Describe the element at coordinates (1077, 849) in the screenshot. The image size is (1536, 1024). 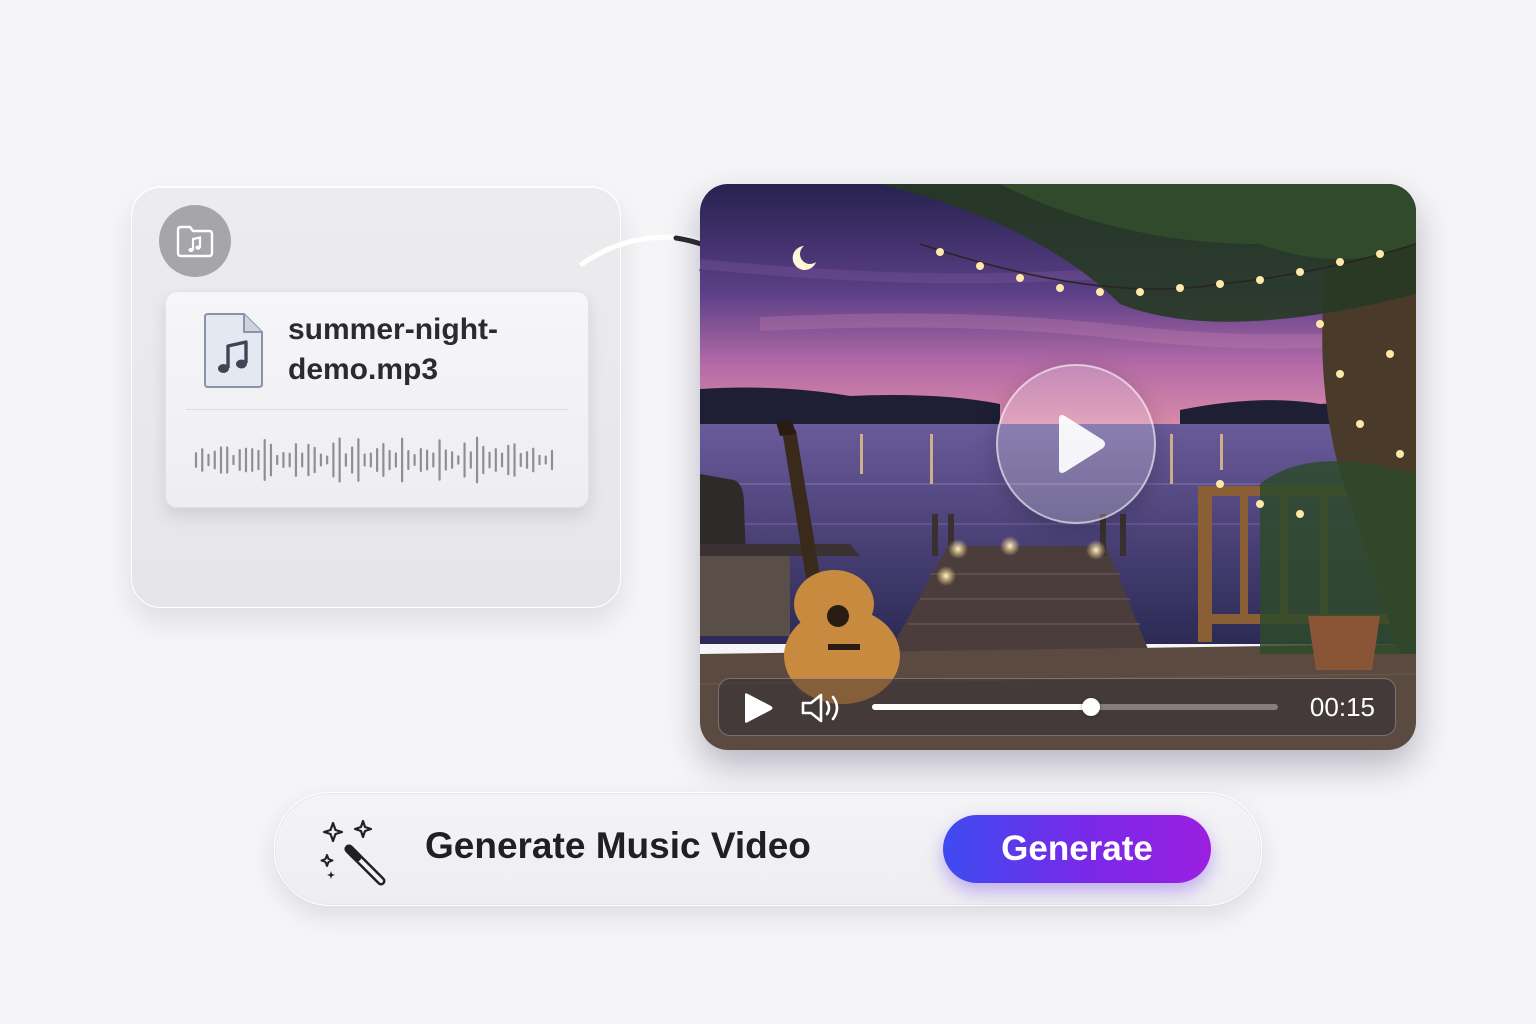
I see `generate-button: Generate` at that location.